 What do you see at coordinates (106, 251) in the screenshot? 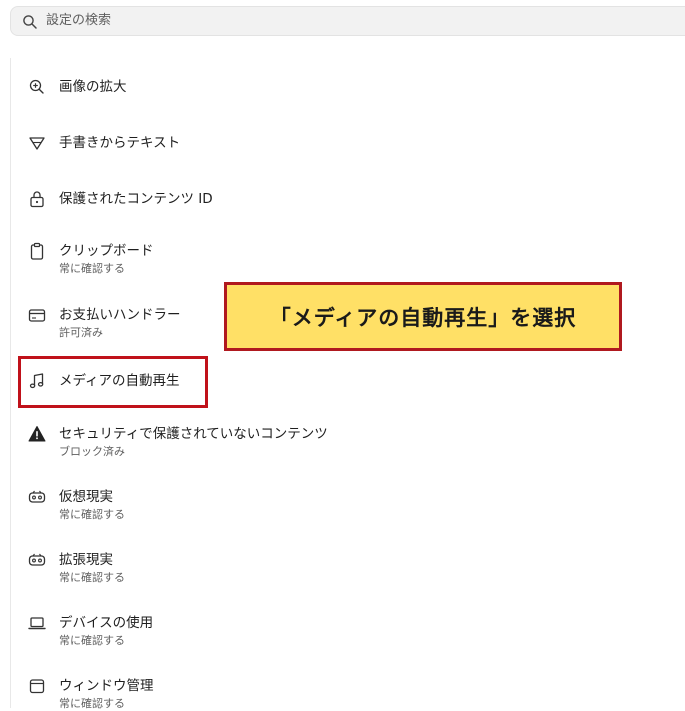
I see `setting-item-title: クリップボード` at bounding box center [106, 251].